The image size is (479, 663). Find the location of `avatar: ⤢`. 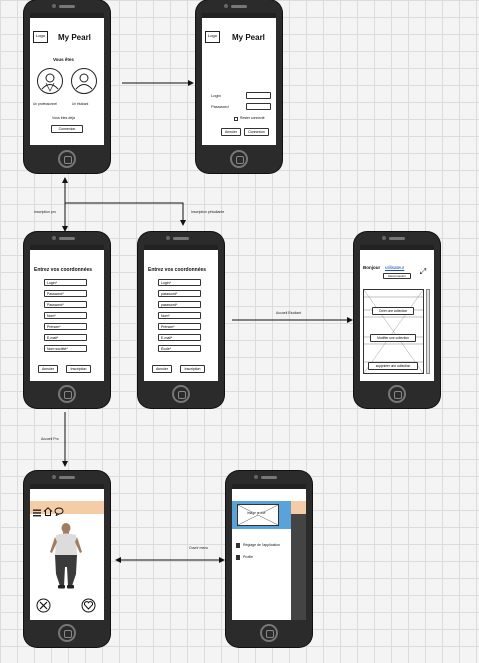

avatar: ⤢ is located at coordinates (423, 272).